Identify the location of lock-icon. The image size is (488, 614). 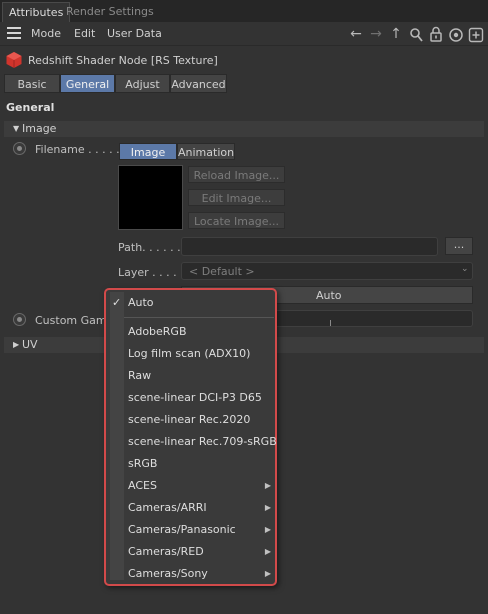
(436, 34).